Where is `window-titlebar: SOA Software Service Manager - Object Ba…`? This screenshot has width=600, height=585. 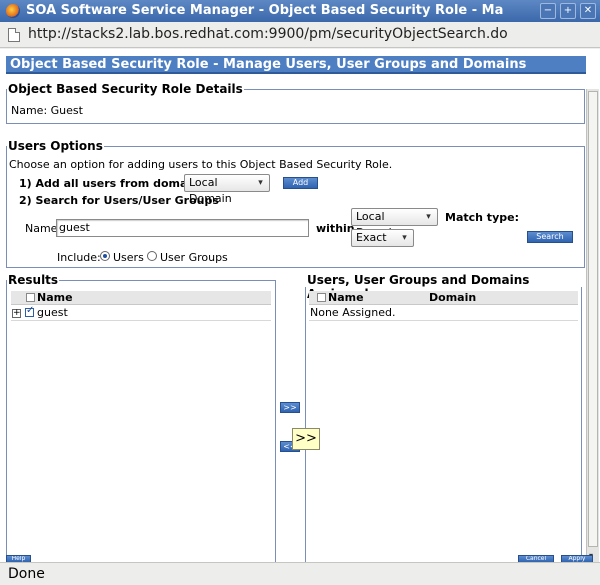
window-titlebar: SOA Software Service Manager - Object Ba… is located at coordinates (300, 11).